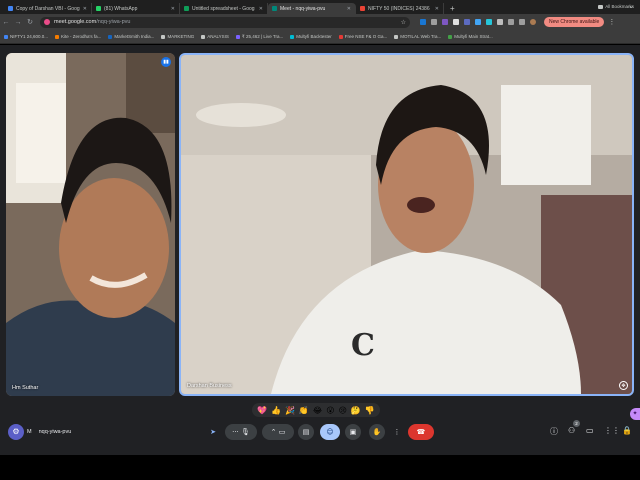 Image resolution: width=640 pixels, height=480 pixels. I want to click on reaction-emoji-button: 👏, so click(304, 410).